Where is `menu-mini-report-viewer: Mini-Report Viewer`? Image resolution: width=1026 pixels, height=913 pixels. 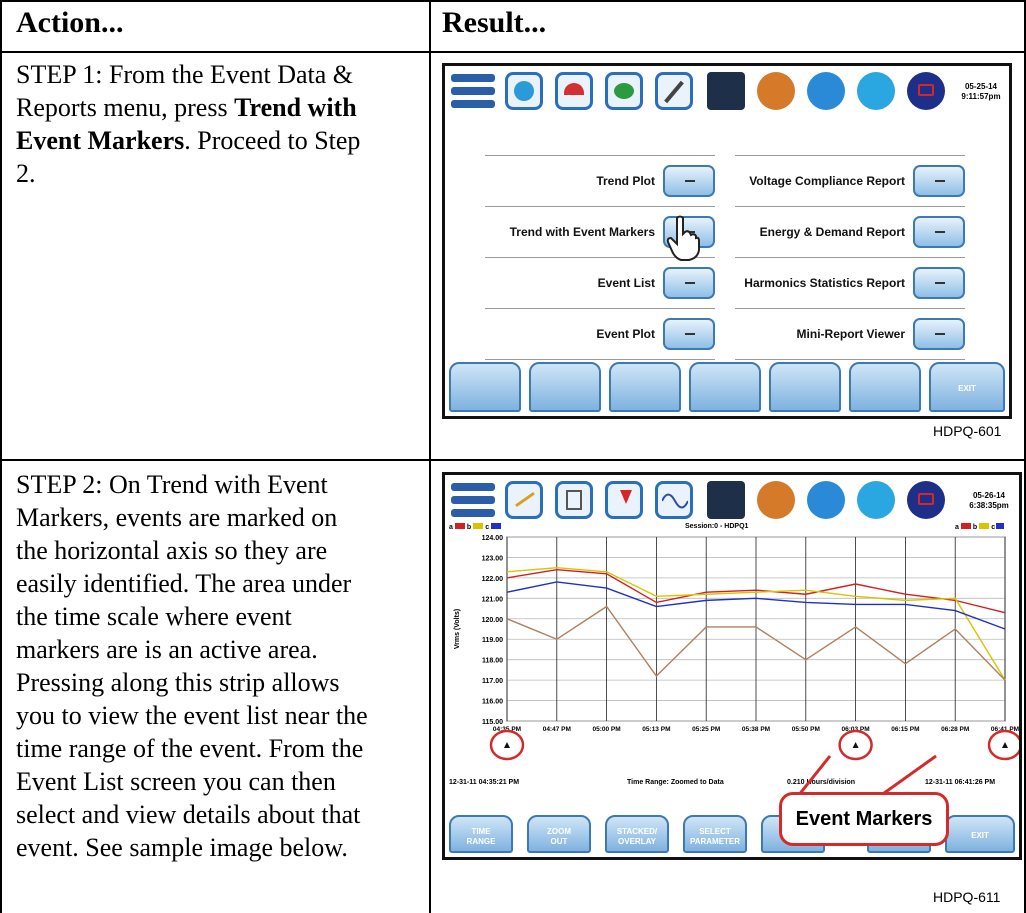 menu-mini-report-viewer: Mini-Report Viewer is located at coordinates (850, 335).